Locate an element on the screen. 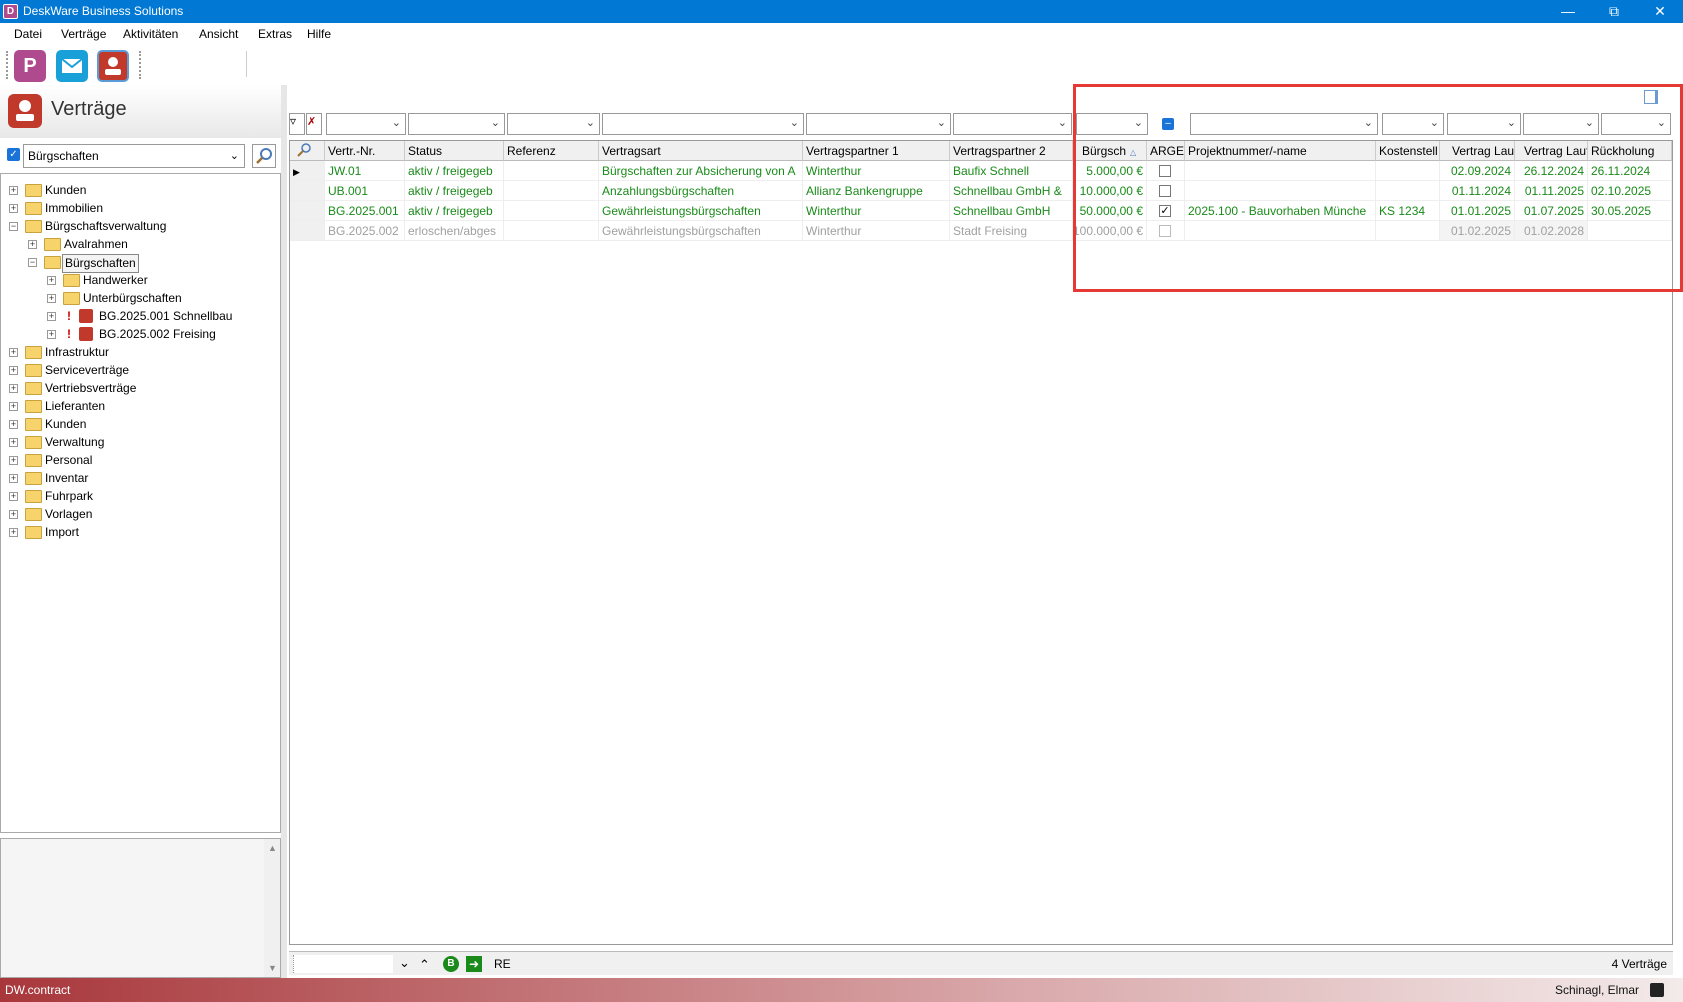  scroll-up-icon: ▲ is located at coordinates (272, 848).